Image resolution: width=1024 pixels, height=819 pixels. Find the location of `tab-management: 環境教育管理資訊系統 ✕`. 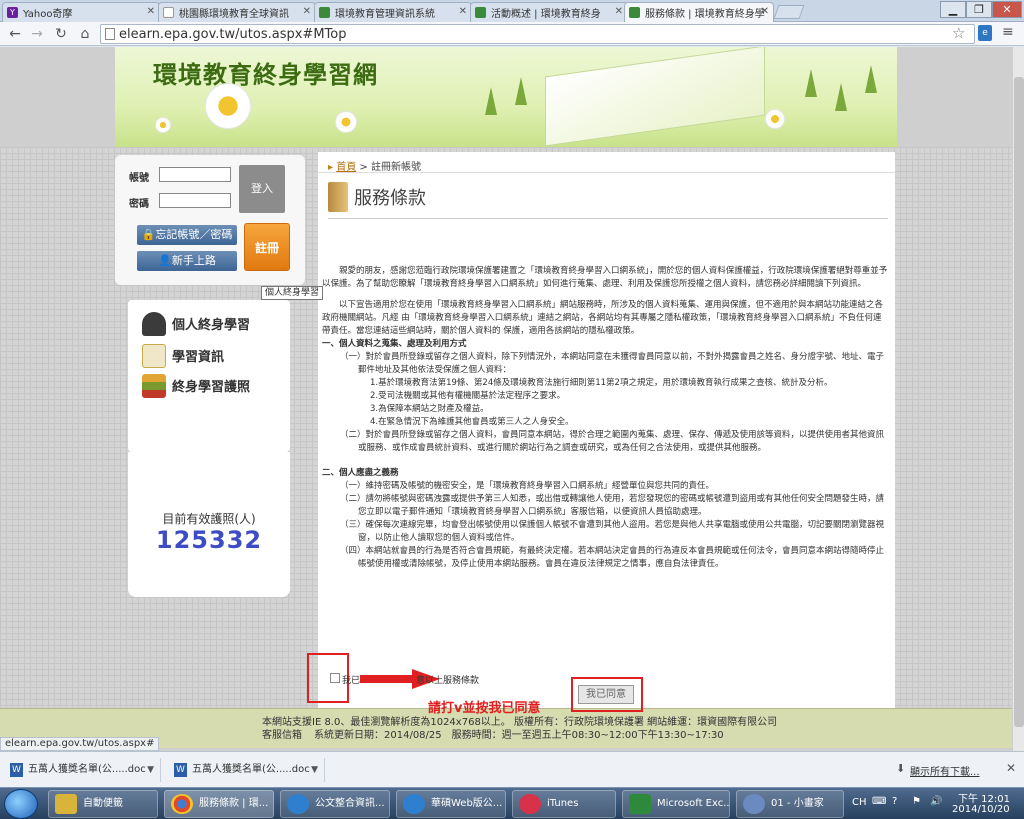

tab-management: 環境教育管理資訊系統 ✕ is located at coordinates (393, 12).